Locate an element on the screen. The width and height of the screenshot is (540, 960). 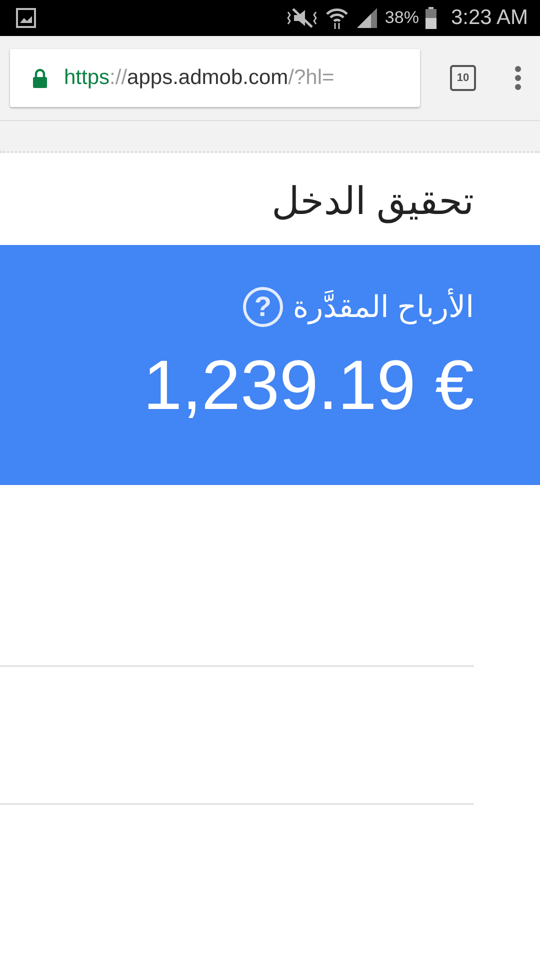
wifi-icon is located at coordinates (336, 18).